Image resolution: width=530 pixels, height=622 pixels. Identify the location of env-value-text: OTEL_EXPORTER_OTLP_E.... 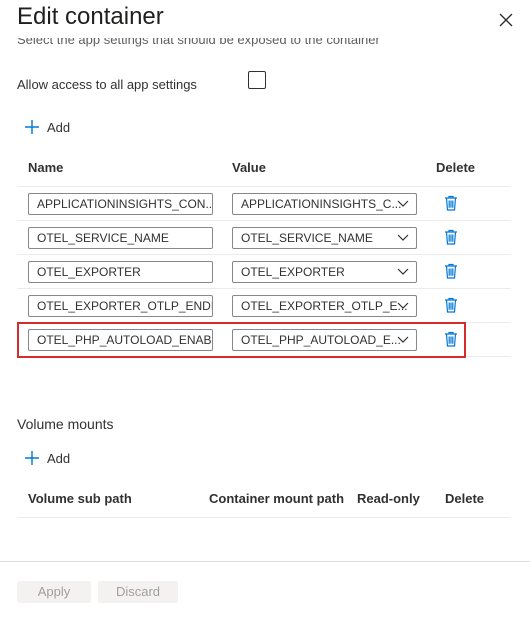
(324, 306).